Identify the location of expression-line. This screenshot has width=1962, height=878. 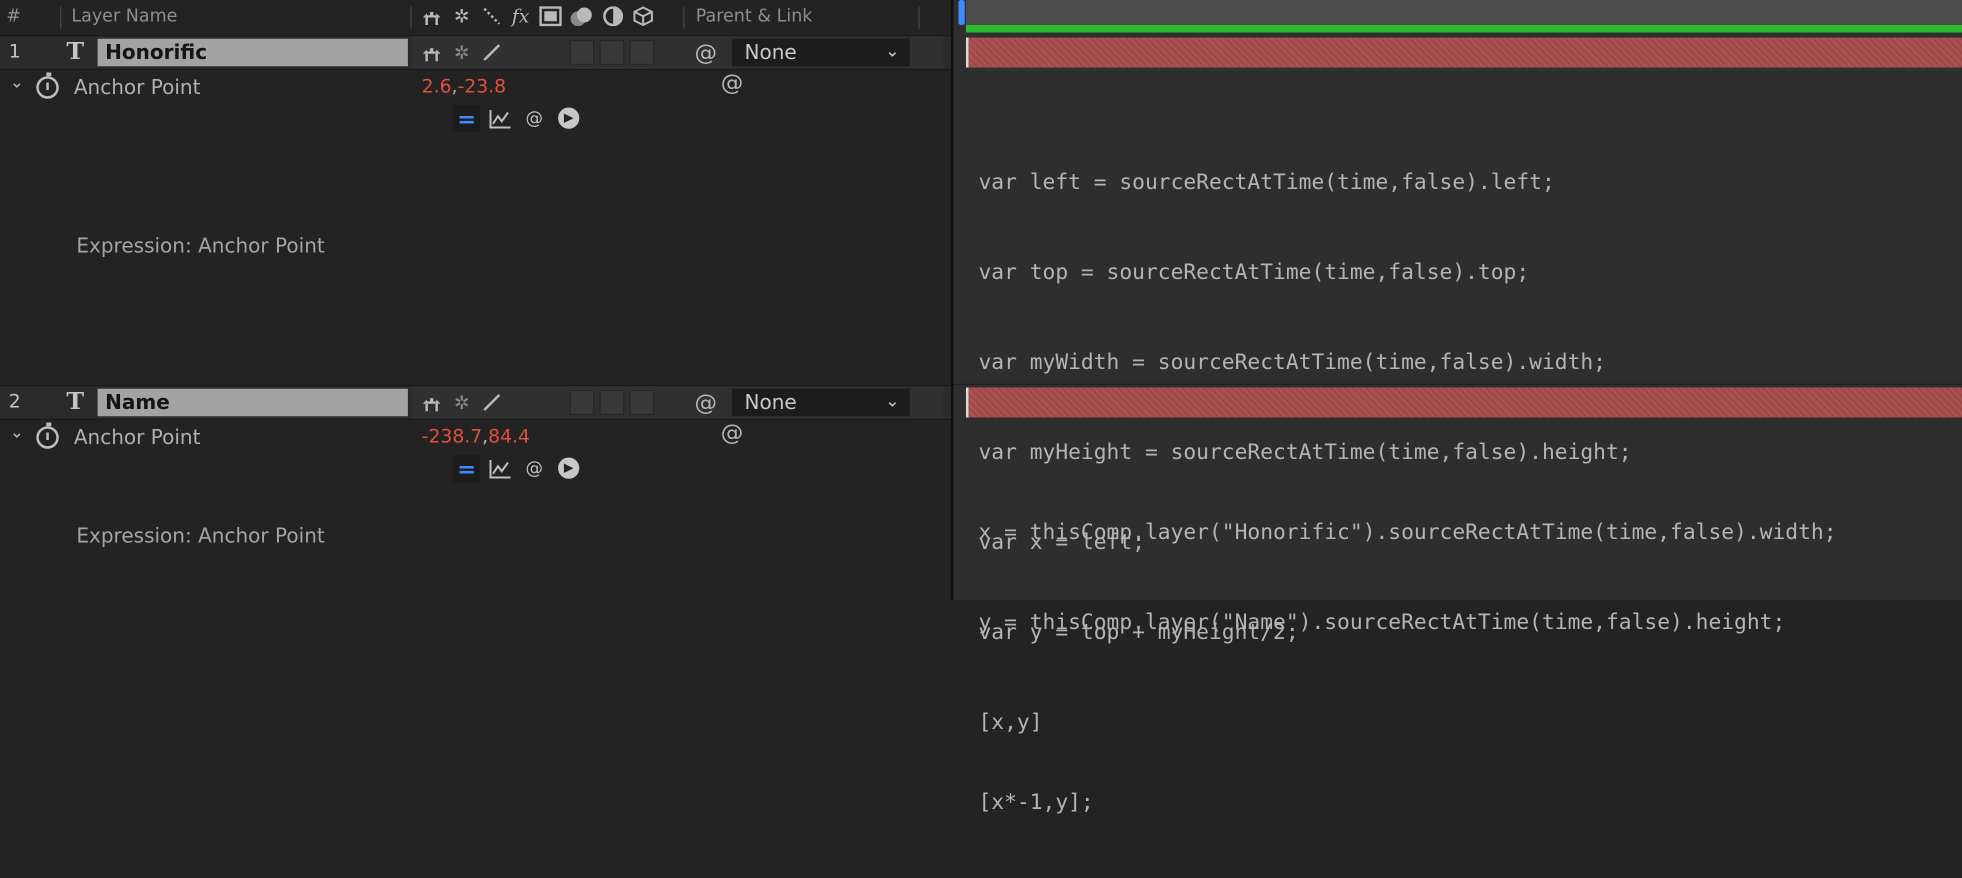
(1407, 713).